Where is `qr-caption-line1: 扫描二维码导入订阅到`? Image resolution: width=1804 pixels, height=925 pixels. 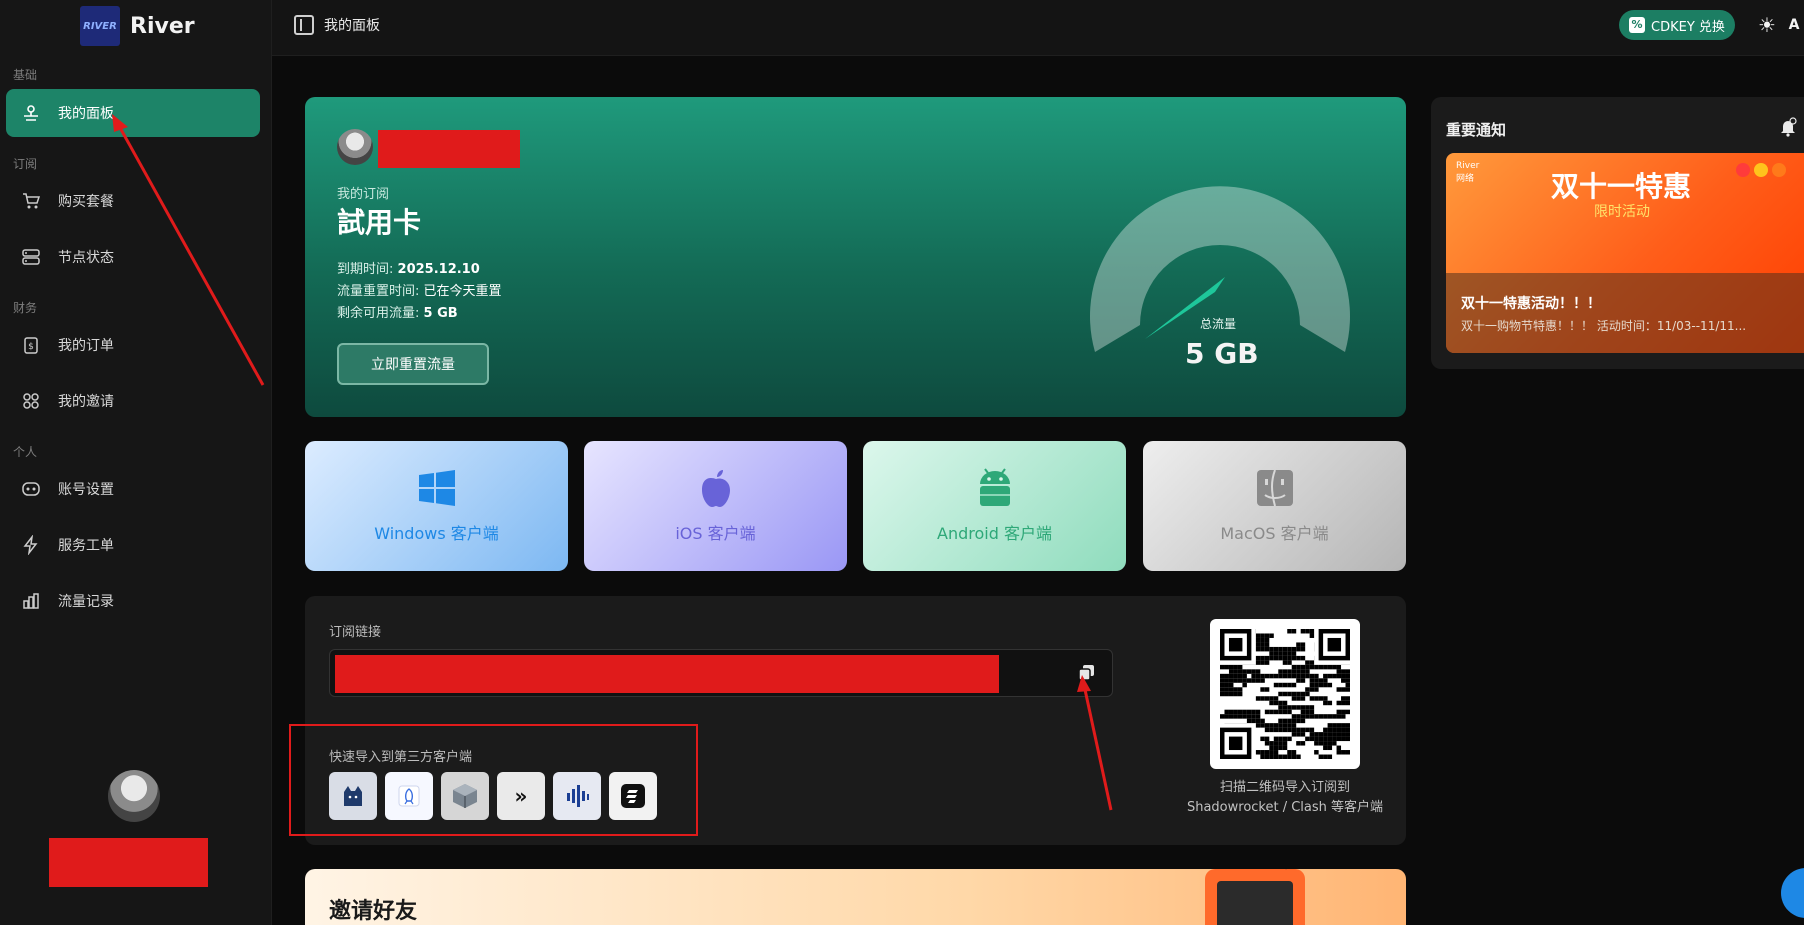
qr-caption-line1: 扫描二维码导入订阅到 is located at coordinates (1284, 787).